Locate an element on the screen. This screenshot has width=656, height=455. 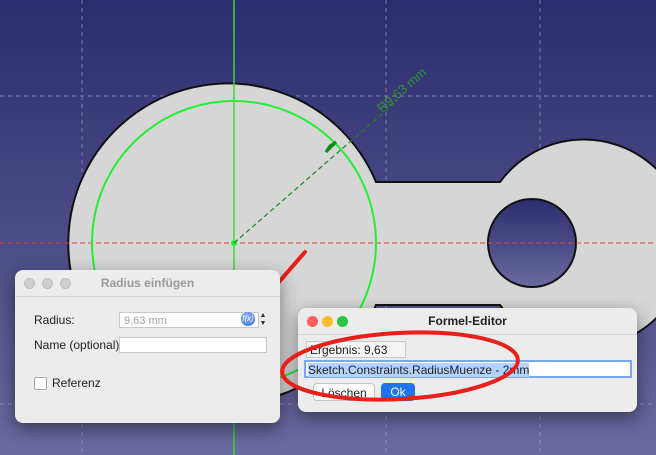
radius-label: Radius: is located at coordinates (54, 320).